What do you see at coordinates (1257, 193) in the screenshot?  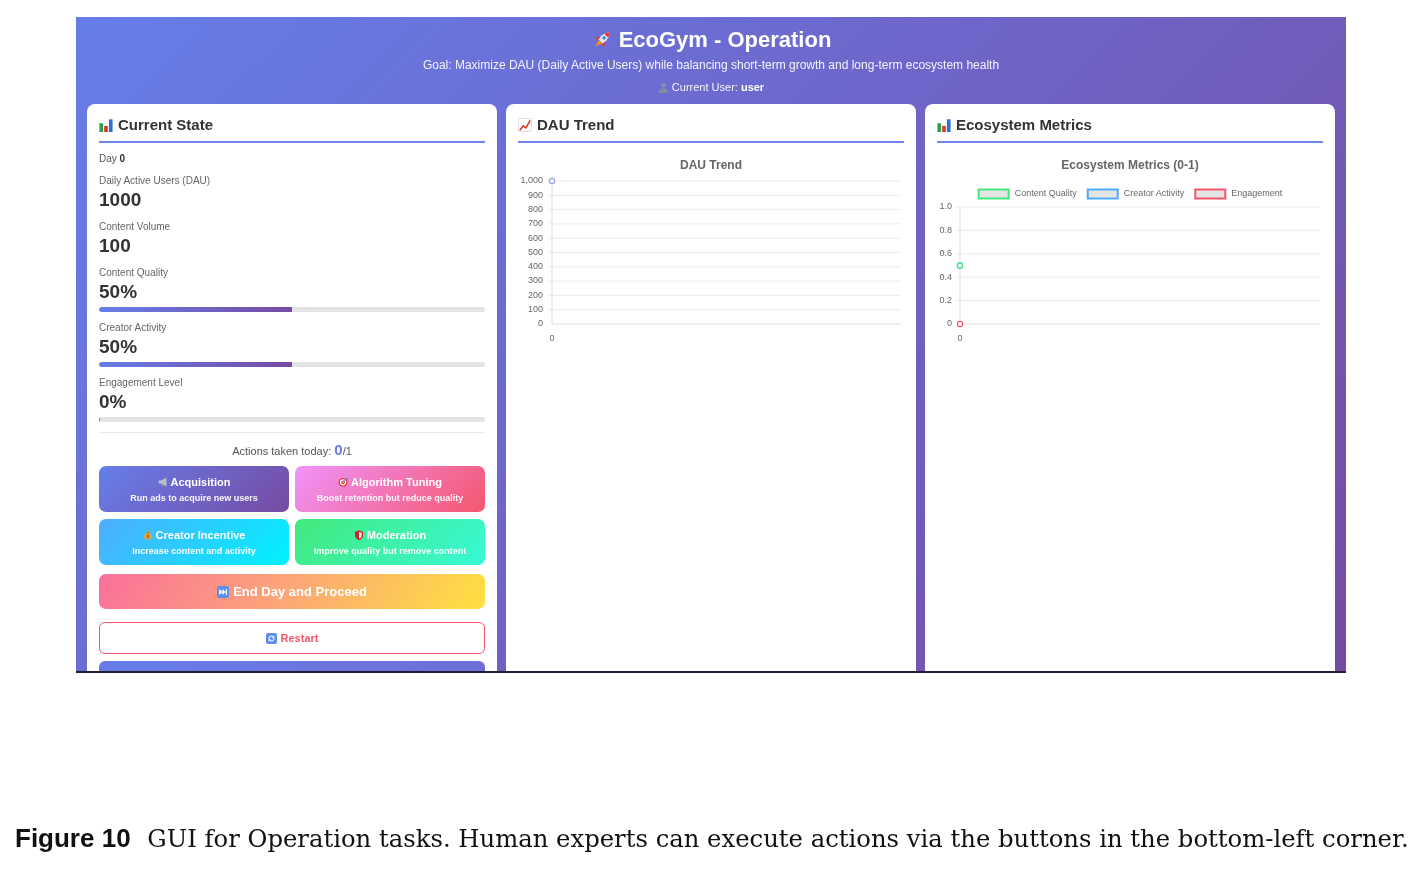 I see `legend-label: Engagement` at bounding box center [1257, 193].